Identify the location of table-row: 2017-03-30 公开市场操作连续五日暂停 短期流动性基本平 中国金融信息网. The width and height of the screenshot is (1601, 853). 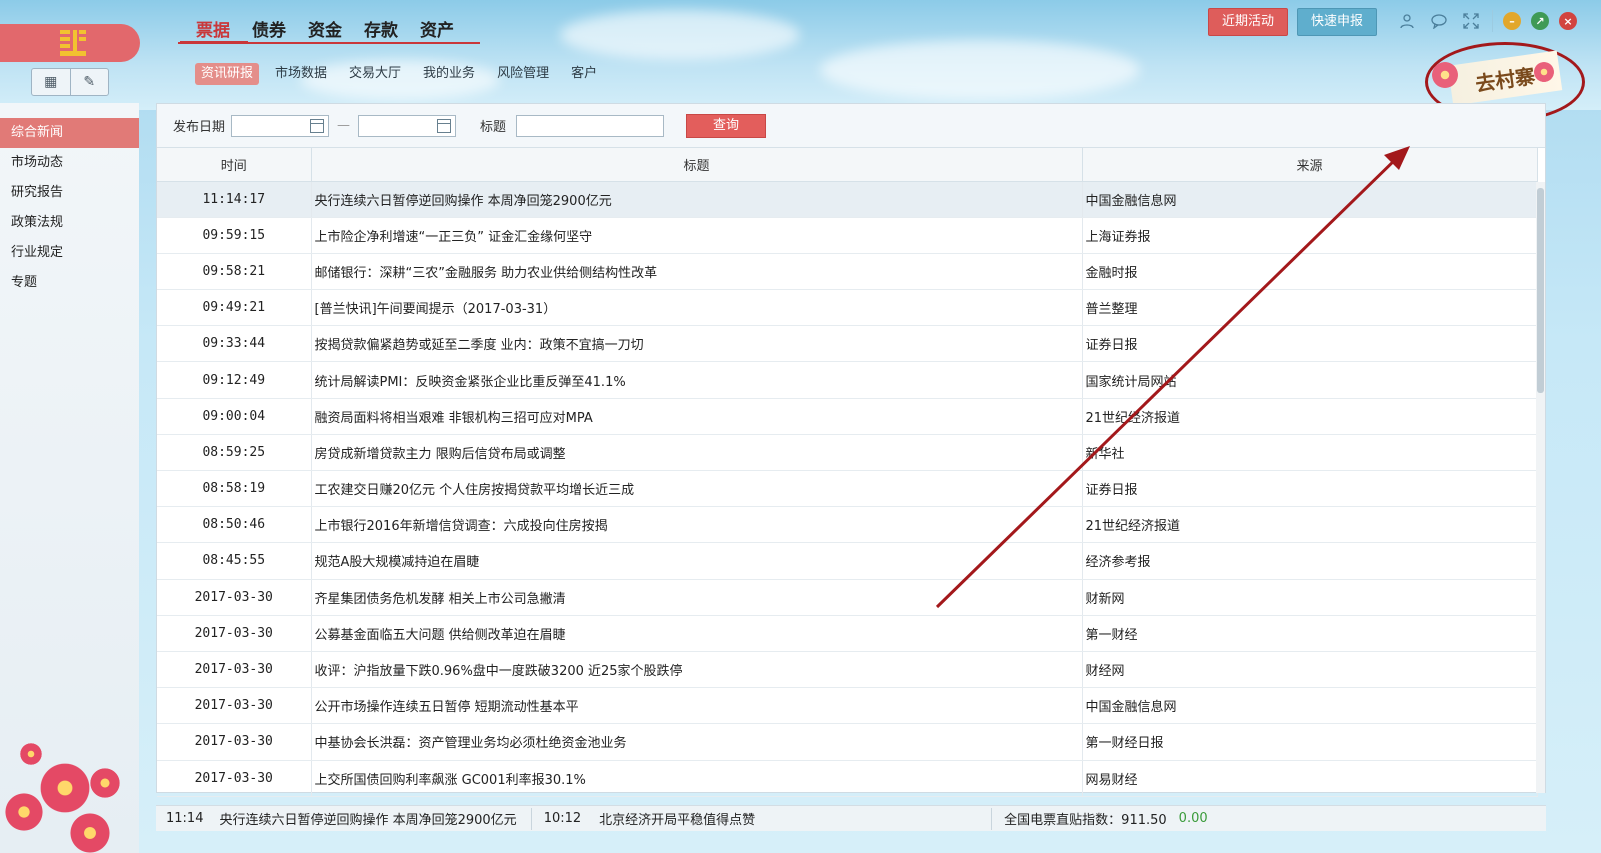
(847, 706).